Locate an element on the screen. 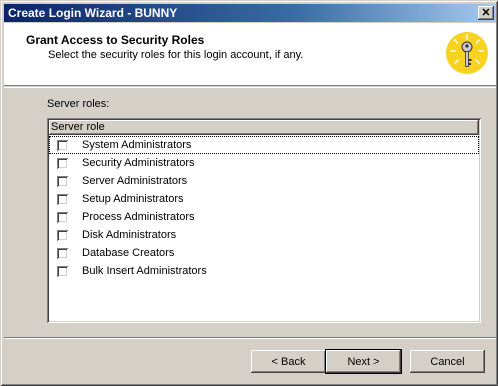  list-item: Database Creators is located at coordinates (264, 253).